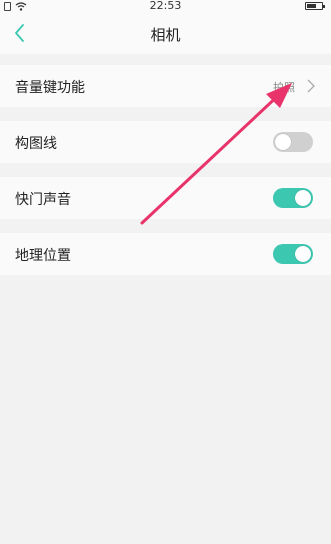 This screenshot has height=544, width=331. I want to click on title-bar: 相机, so click(165, 33).